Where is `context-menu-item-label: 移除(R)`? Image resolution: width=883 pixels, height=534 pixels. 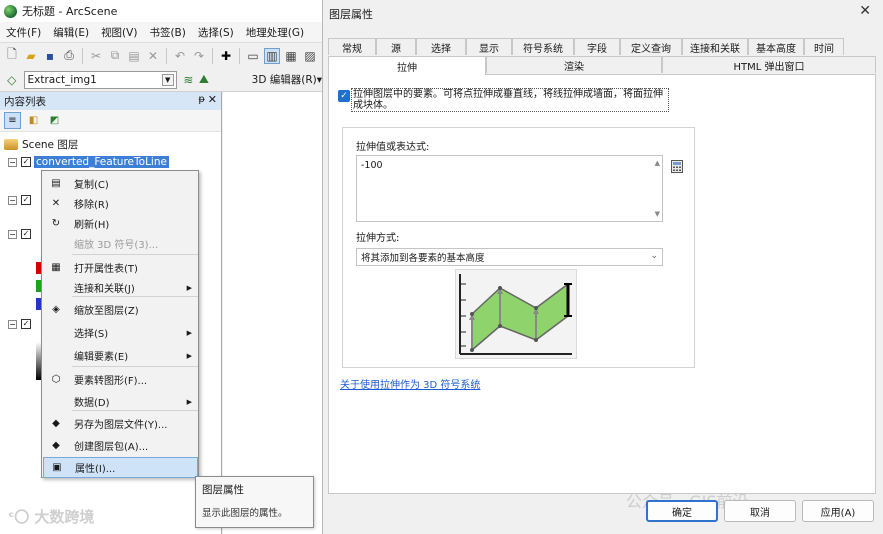 context-menu-item-label: 移除(R) is located at coordinates (91, 205).